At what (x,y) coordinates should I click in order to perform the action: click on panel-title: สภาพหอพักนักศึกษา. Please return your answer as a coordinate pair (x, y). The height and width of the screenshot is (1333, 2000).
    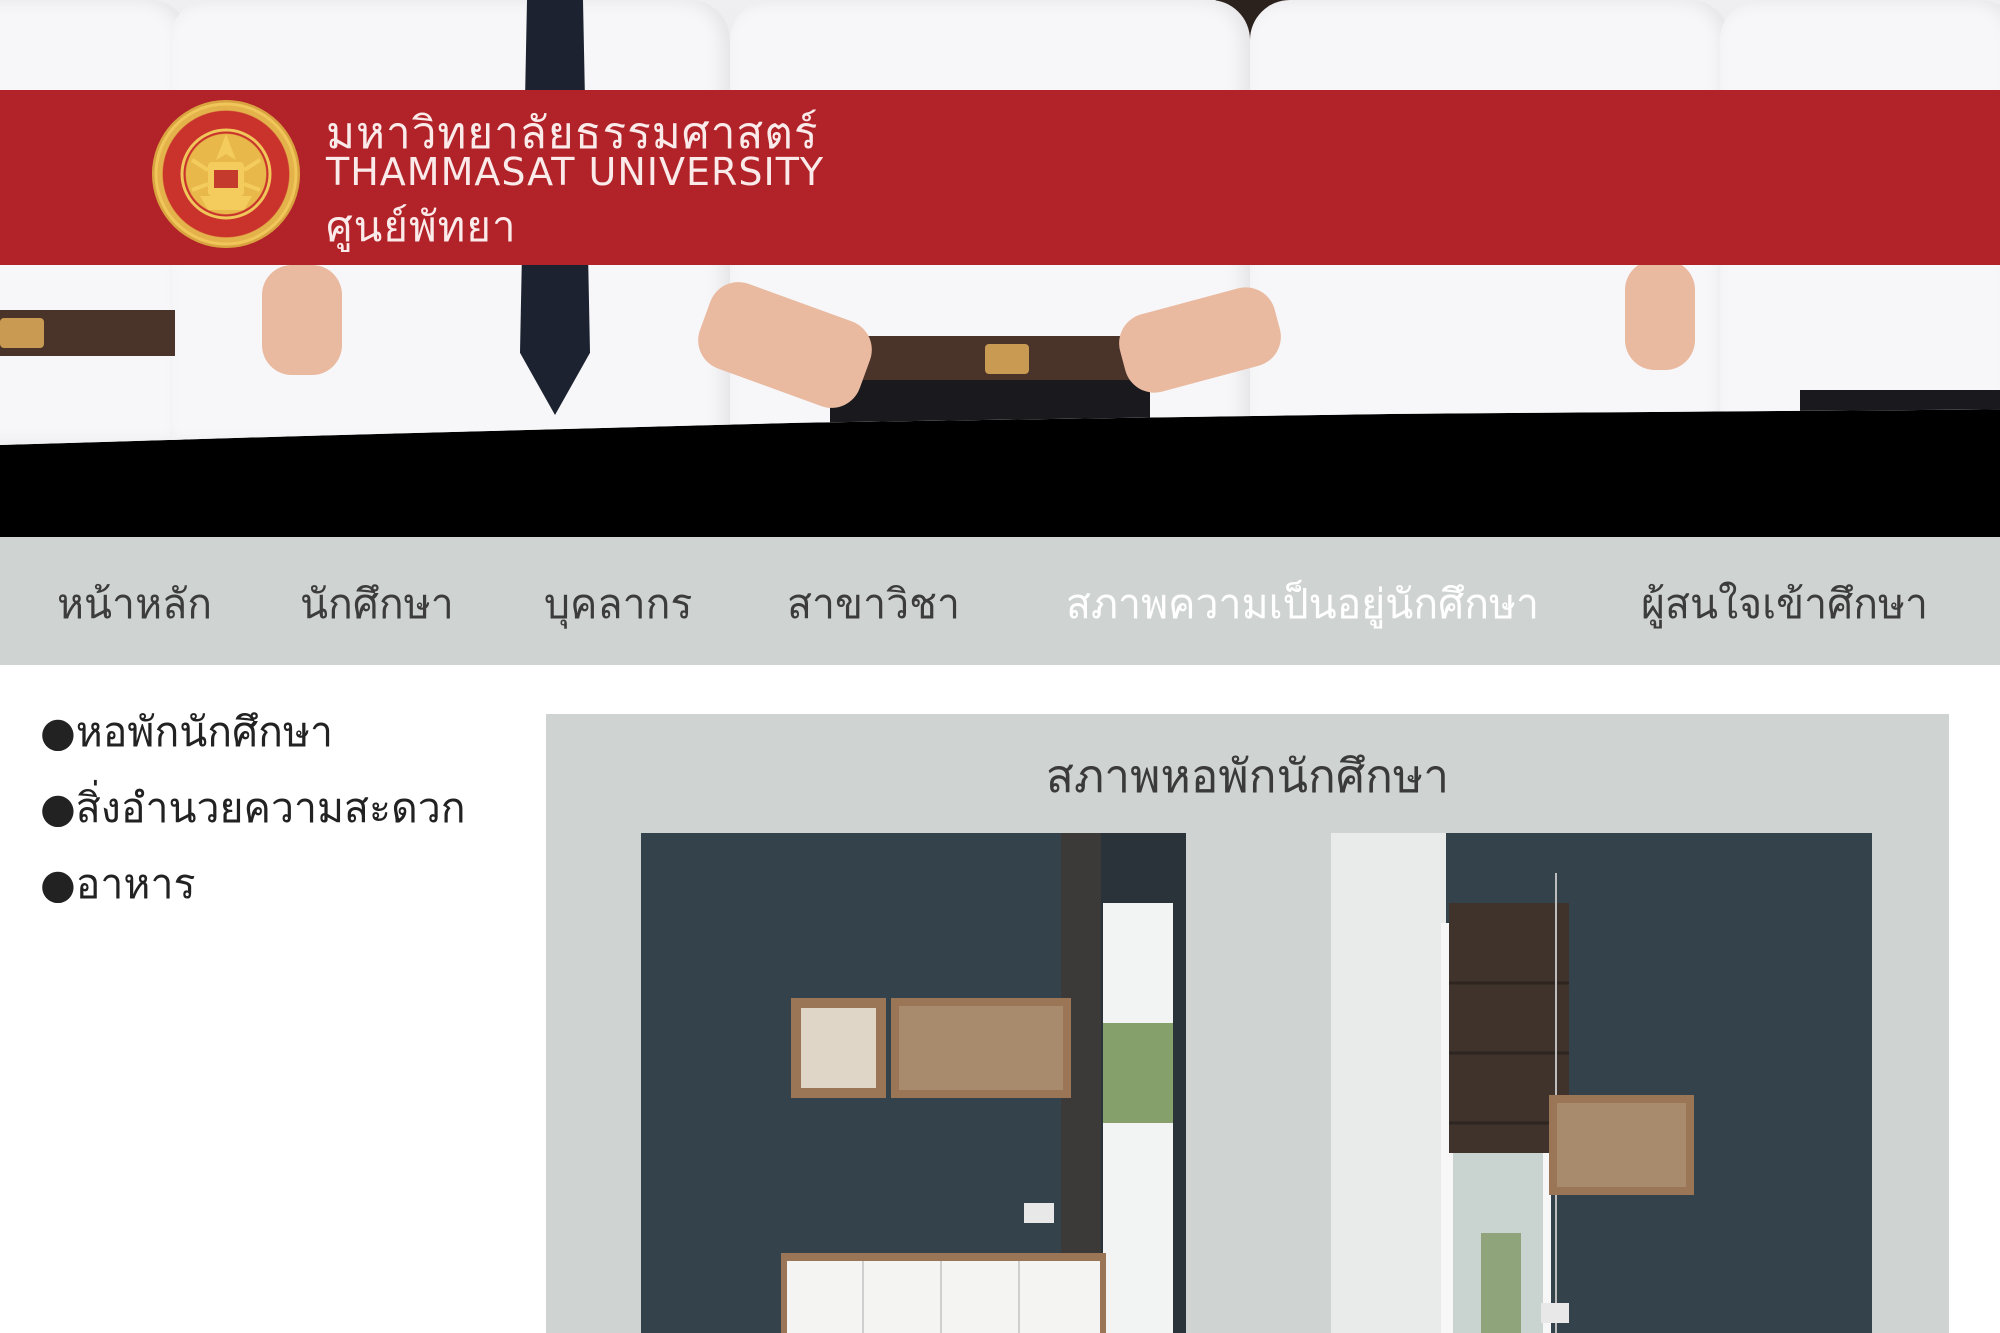
    Looking at the image, I should click on (1247, 776).